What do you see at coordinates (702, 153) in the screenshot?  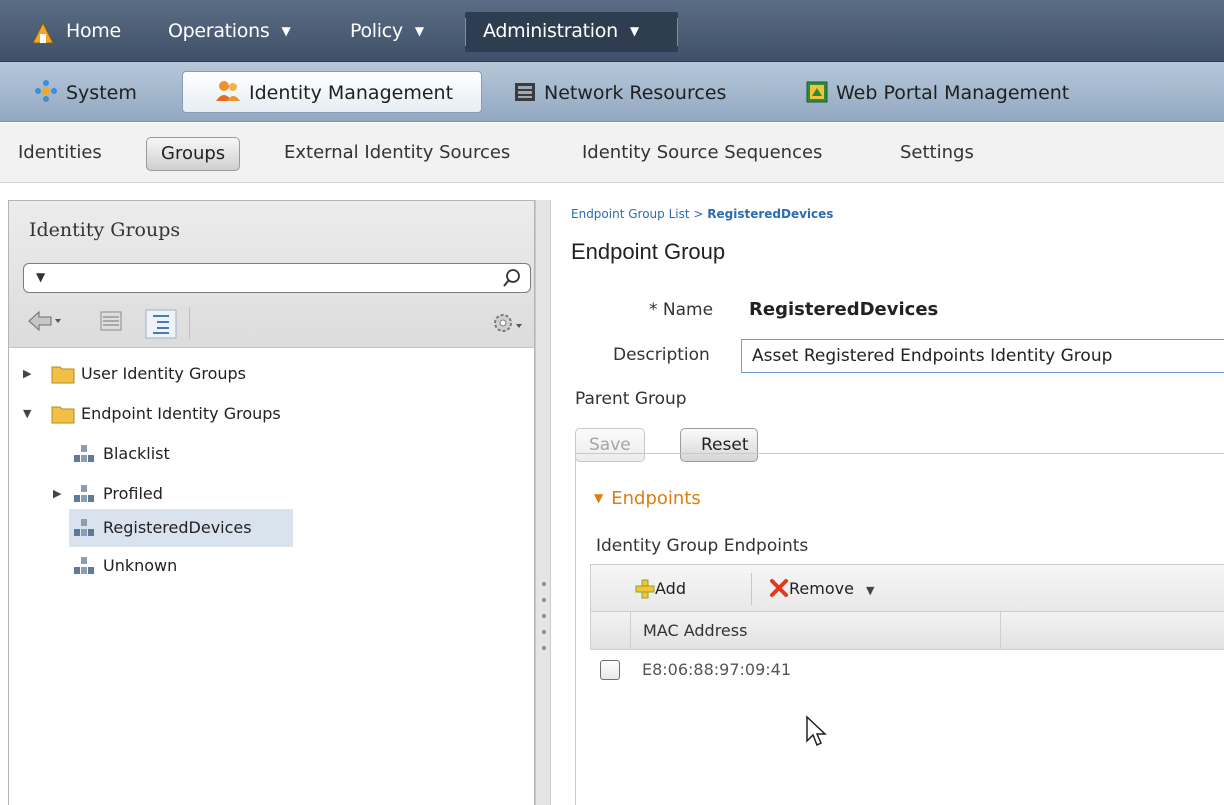 I see `subnav-identity-source-sequences: Identity Source Sequences` at bounding box center [702, 153].